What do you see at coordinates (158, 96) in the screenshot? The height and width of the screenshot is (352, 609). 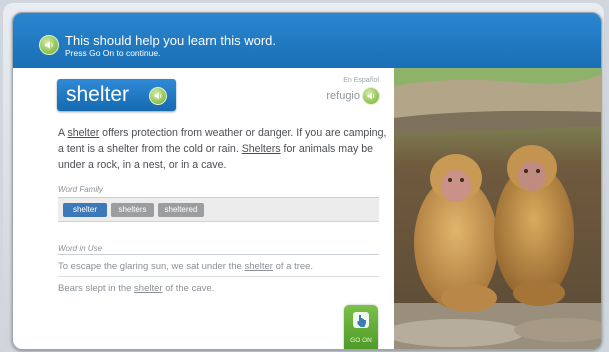 I see `word-speaker-icon` at bounding box center [158, 96].